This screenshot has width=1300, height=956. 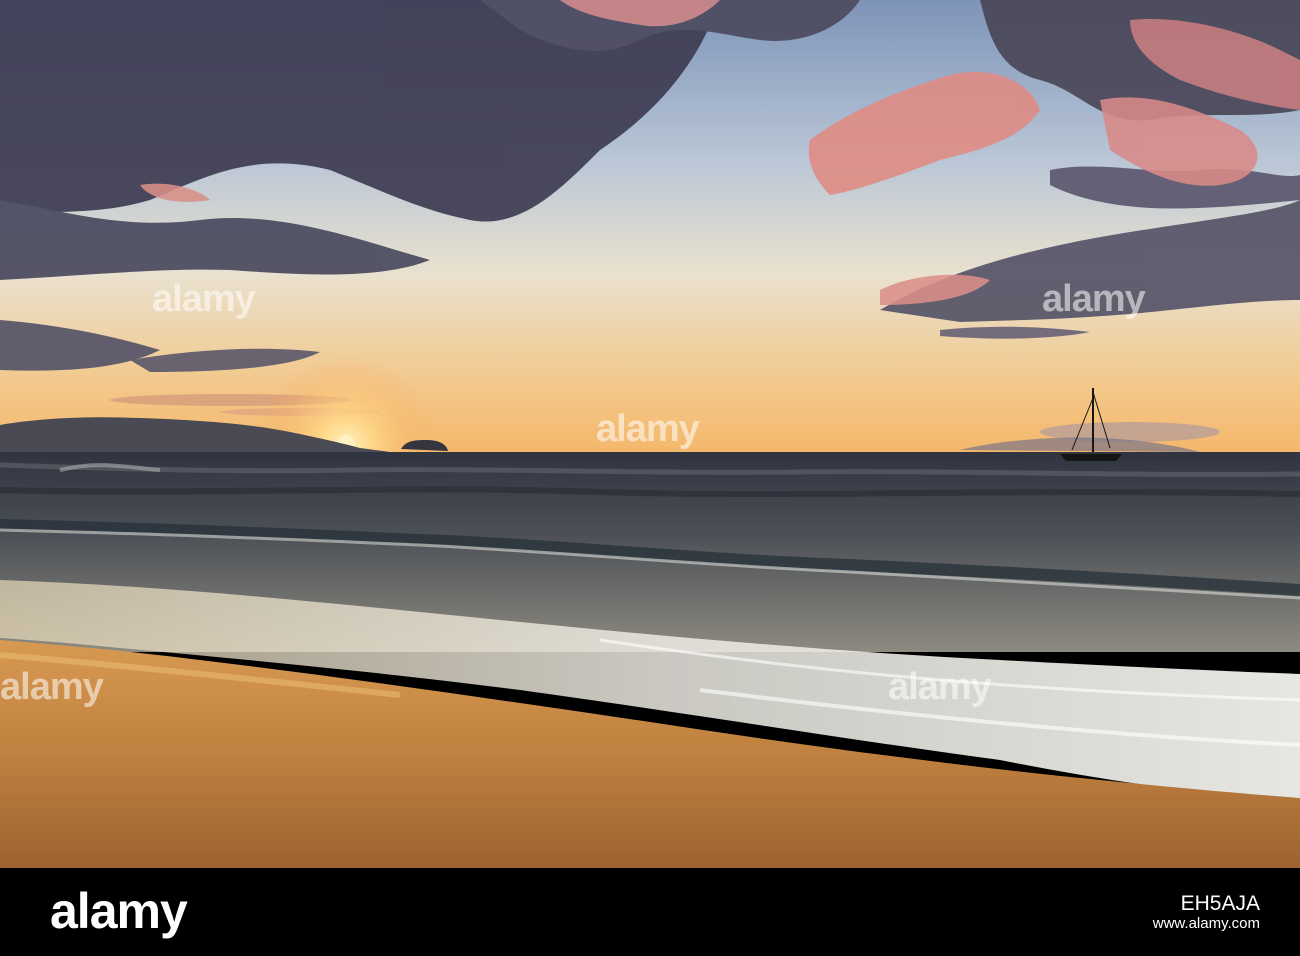 What do you see at coordinates (940, 687) in the screenshot?
I see `watermark-bottom-right: alamy` at bounding box center [940, 687].